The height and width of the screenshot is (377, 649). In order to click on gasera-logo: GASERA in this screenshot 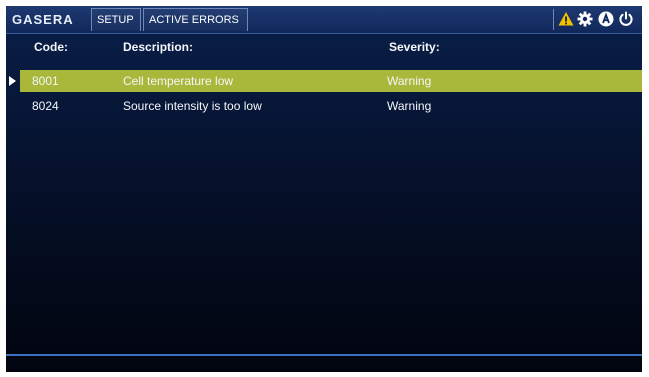, I will do `click(43, 19)`.